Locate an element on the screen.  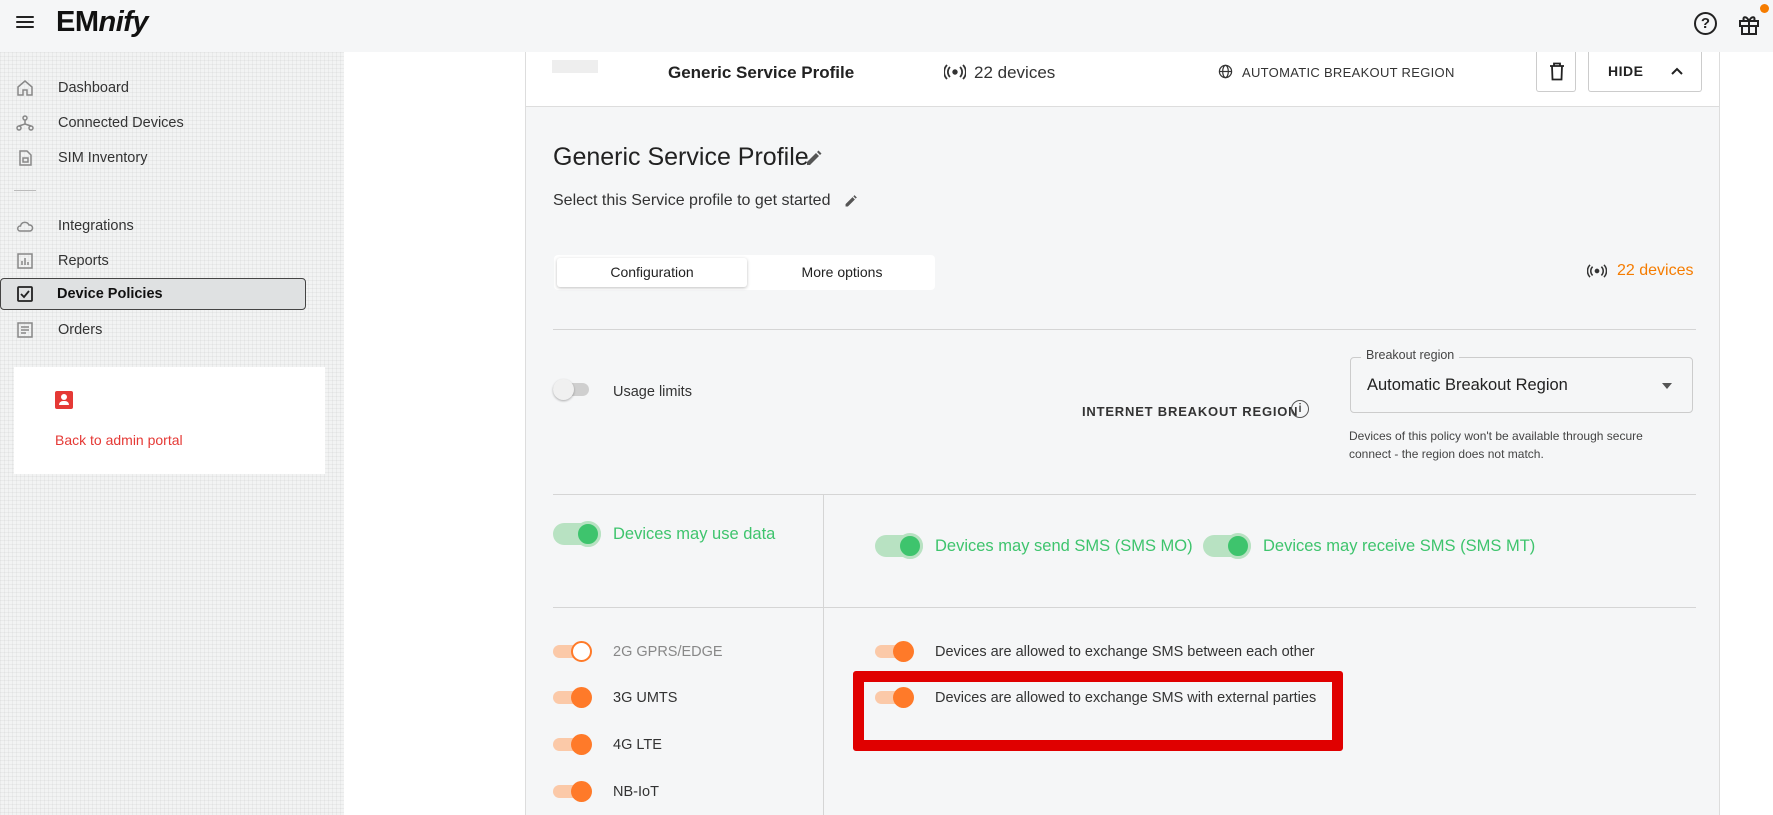
caret-down-icon is located at coordinates (1667, 386).